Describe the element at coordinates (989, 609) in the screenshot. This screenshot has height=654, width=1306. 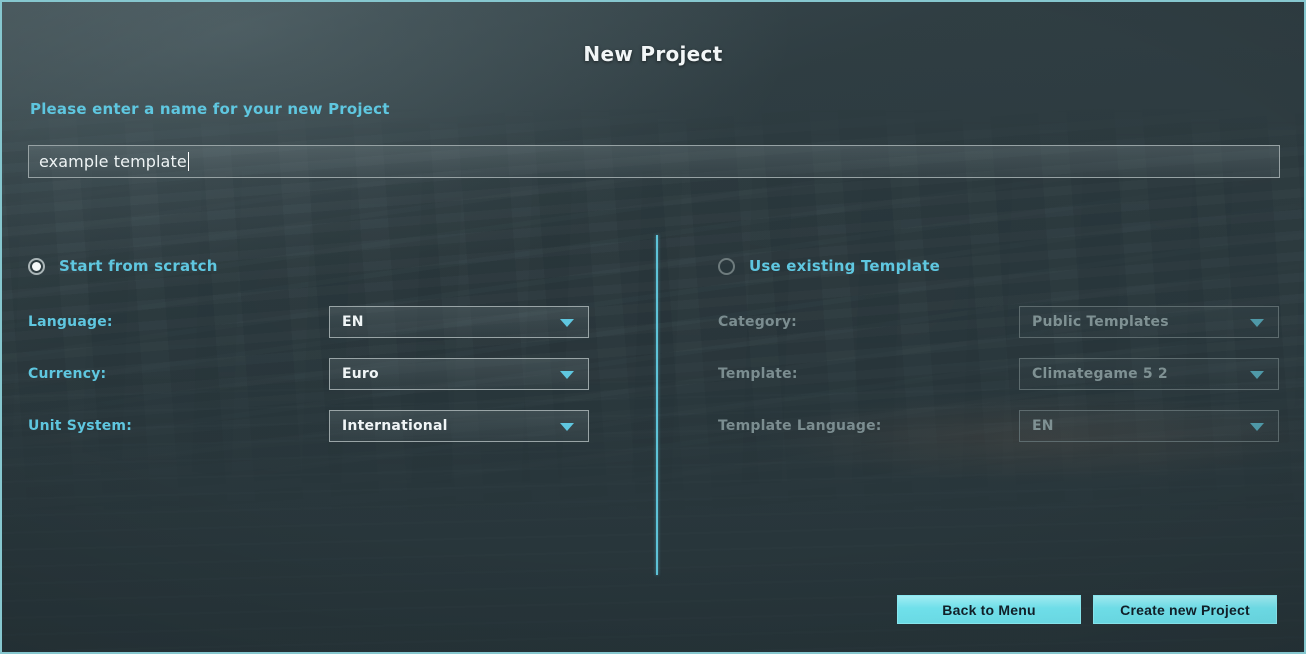
I see `back-to-menu-button: Back to Menu` at that location.